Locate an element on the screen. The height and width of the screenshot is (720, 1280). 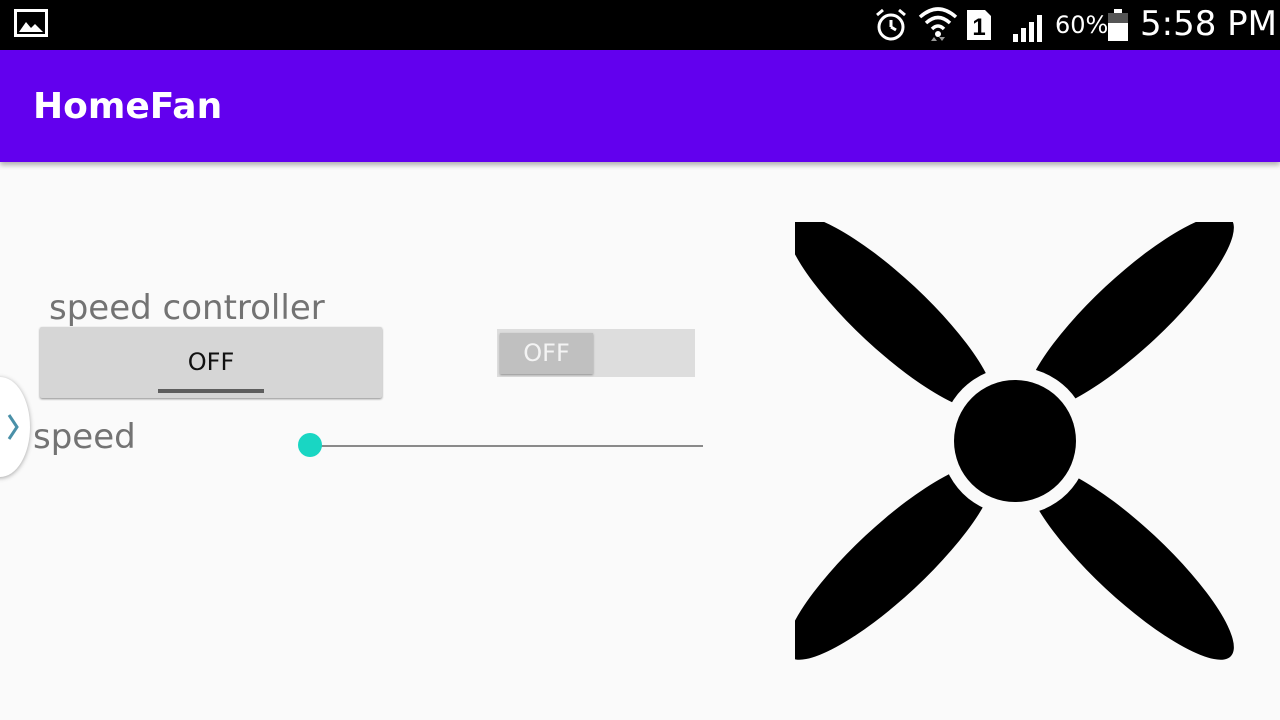
app-title: HomeFan is located at coordinates (128, 106).